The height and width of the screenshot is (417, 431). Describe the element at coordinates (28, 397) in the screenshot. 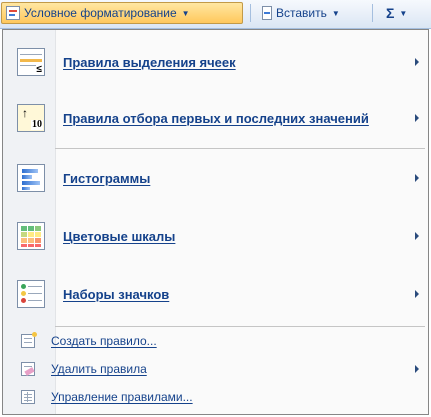

I see `manage-rules-icon` at that location.